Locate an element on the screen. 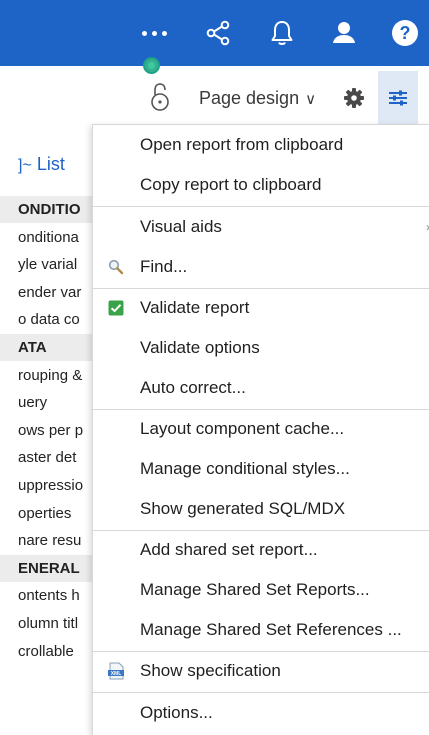 This screenshot has height=735, width=429. list-icon: ]~ is located at coordinates (25, 165).